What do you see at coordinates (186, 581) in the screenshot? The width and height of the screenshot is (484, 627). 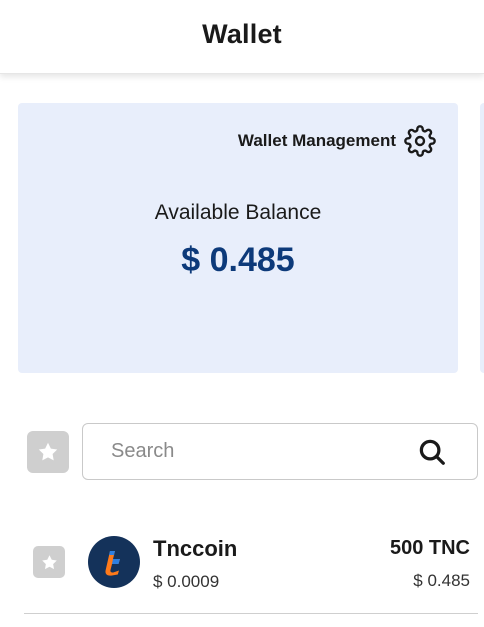 I see `coin-price: $ 0.0009` at bounding box center [186, 581].